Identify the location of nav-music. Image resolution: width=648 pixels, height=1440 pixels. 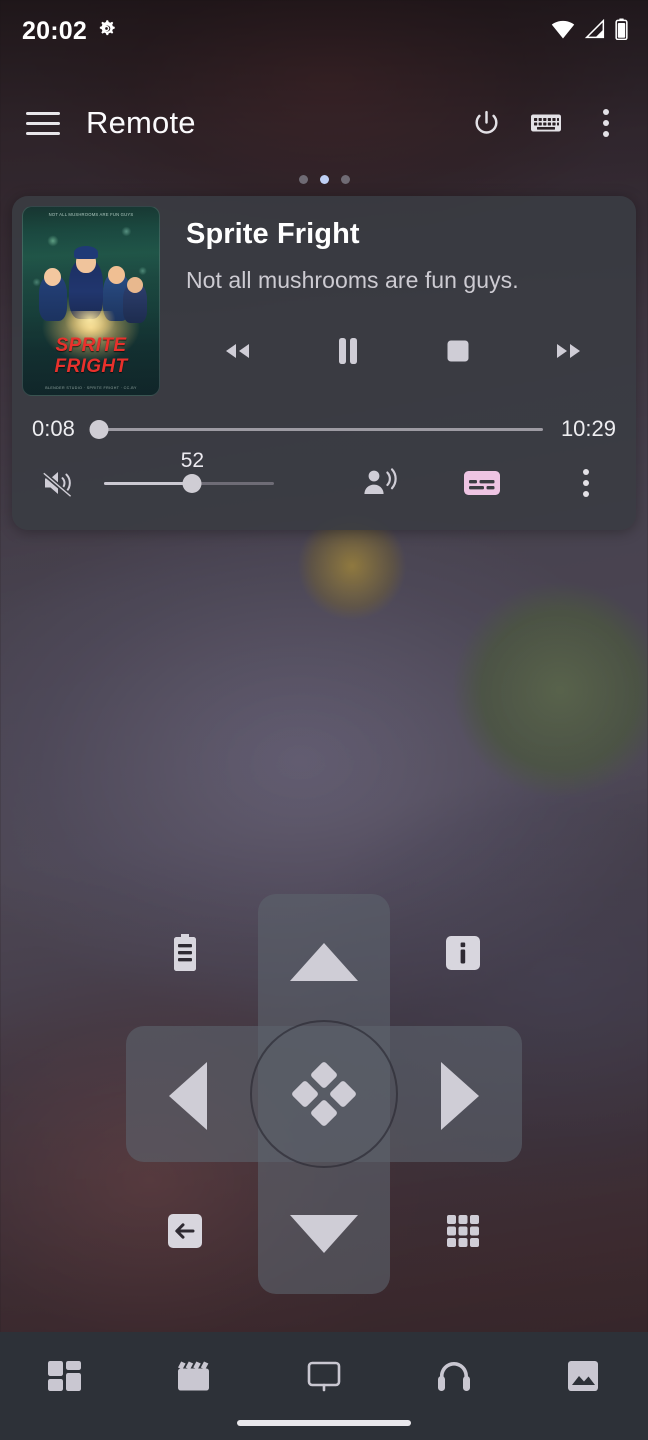
(454, 1378).